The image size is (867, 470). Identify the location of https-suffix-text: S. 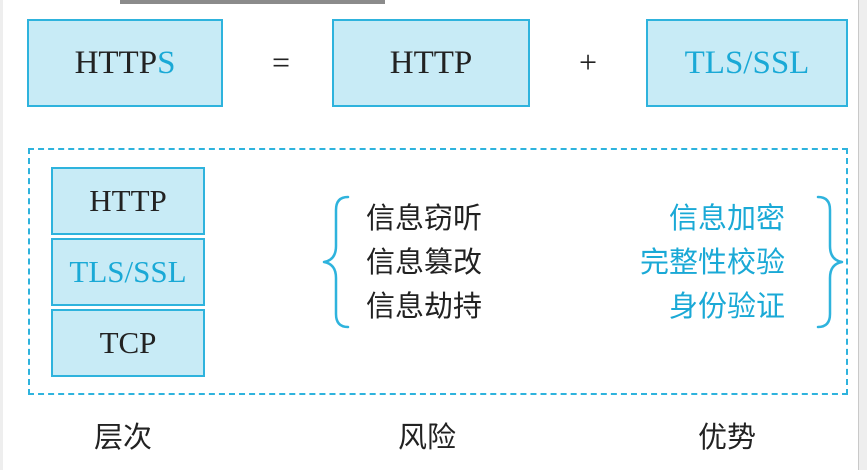
(166, 62).